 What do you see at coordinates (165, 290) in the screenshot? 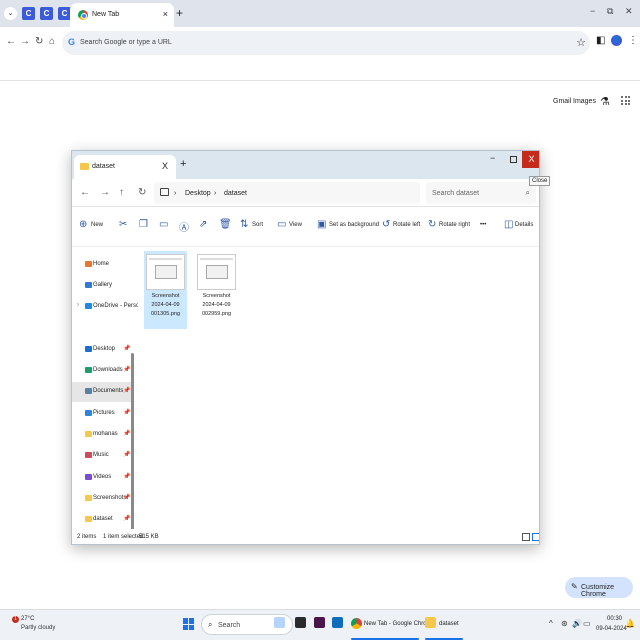
I see `file-item: Screenshot 2024-04-09 001305.png` at bounding box center [165, 290].